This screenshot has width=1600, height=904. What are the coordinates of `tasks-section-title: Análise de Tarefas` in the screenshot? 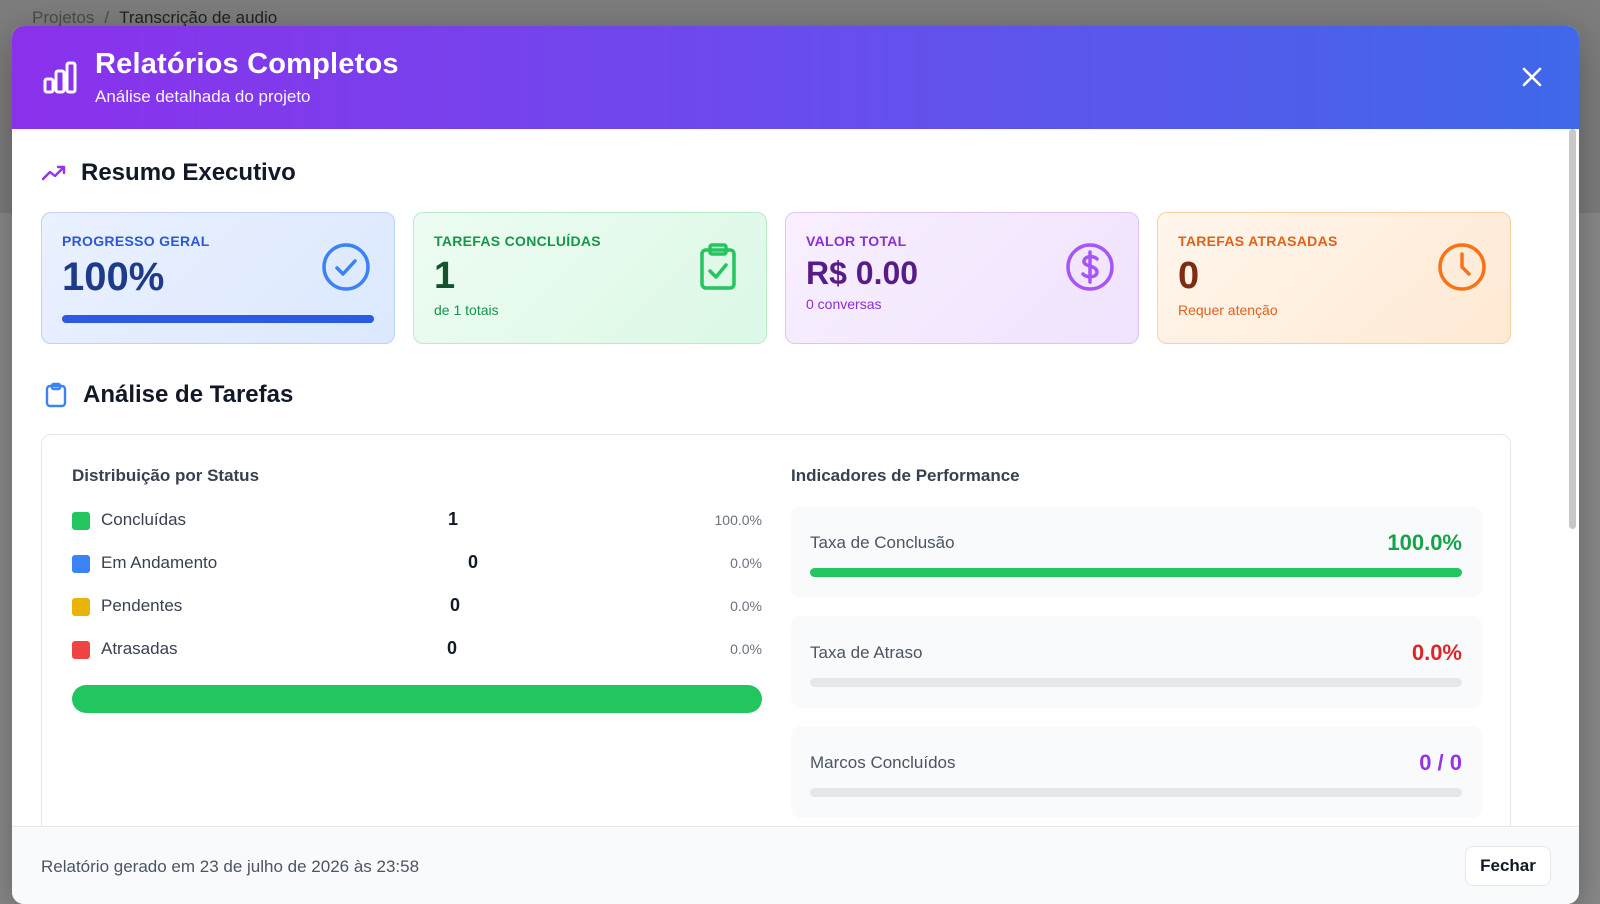 It's located at (168, 395).